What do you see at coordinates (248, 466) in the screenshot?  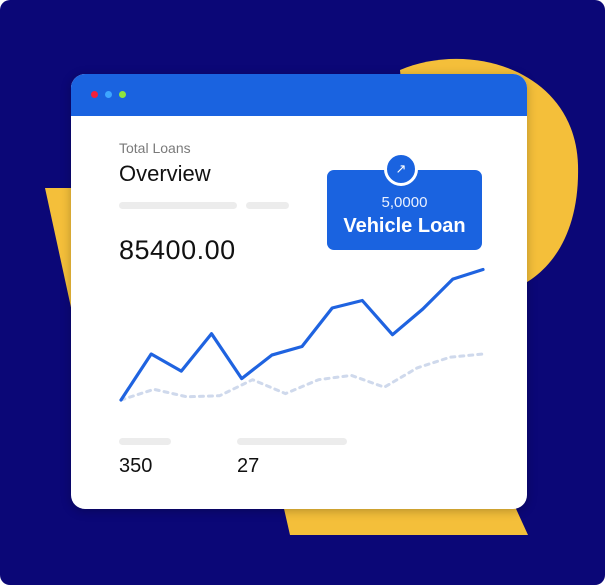 I see `stat-value: 27` at bounding box center [248, 466].